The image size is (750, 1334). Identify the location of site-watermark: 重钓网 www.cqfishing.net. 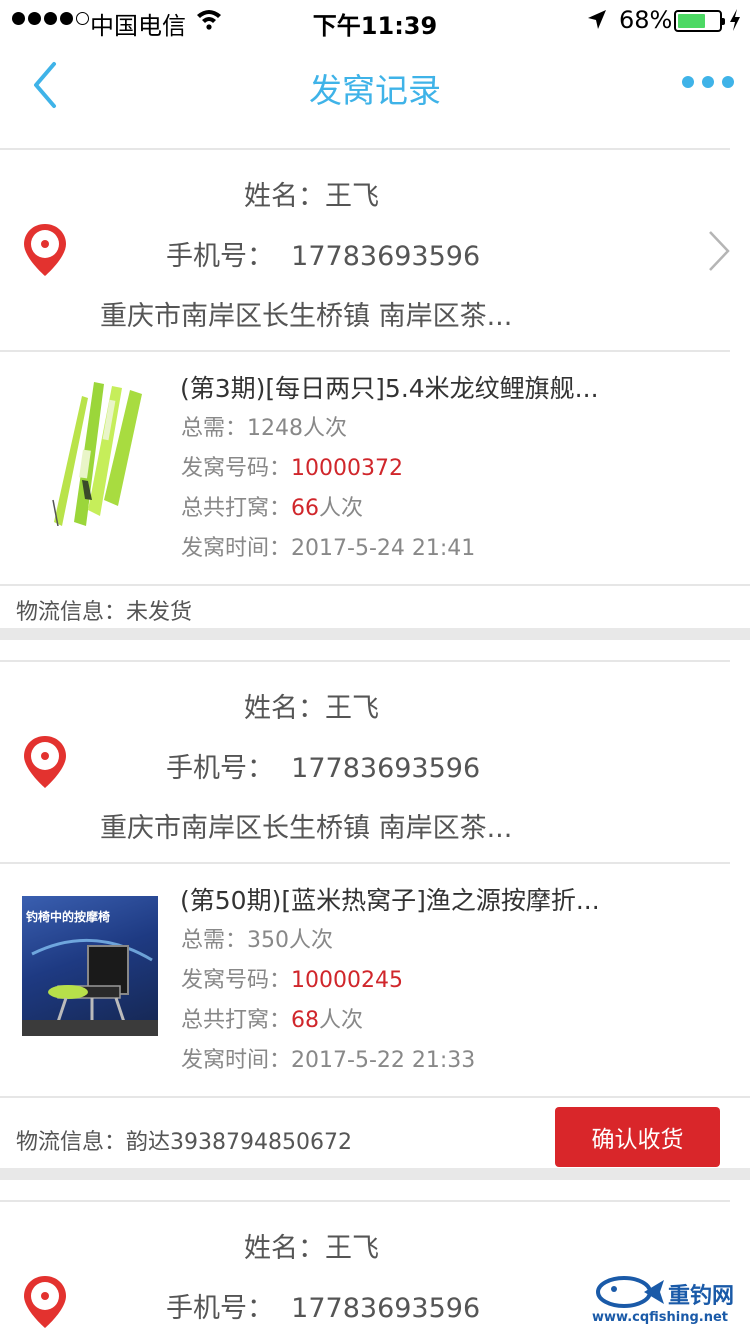
(671, 1304).